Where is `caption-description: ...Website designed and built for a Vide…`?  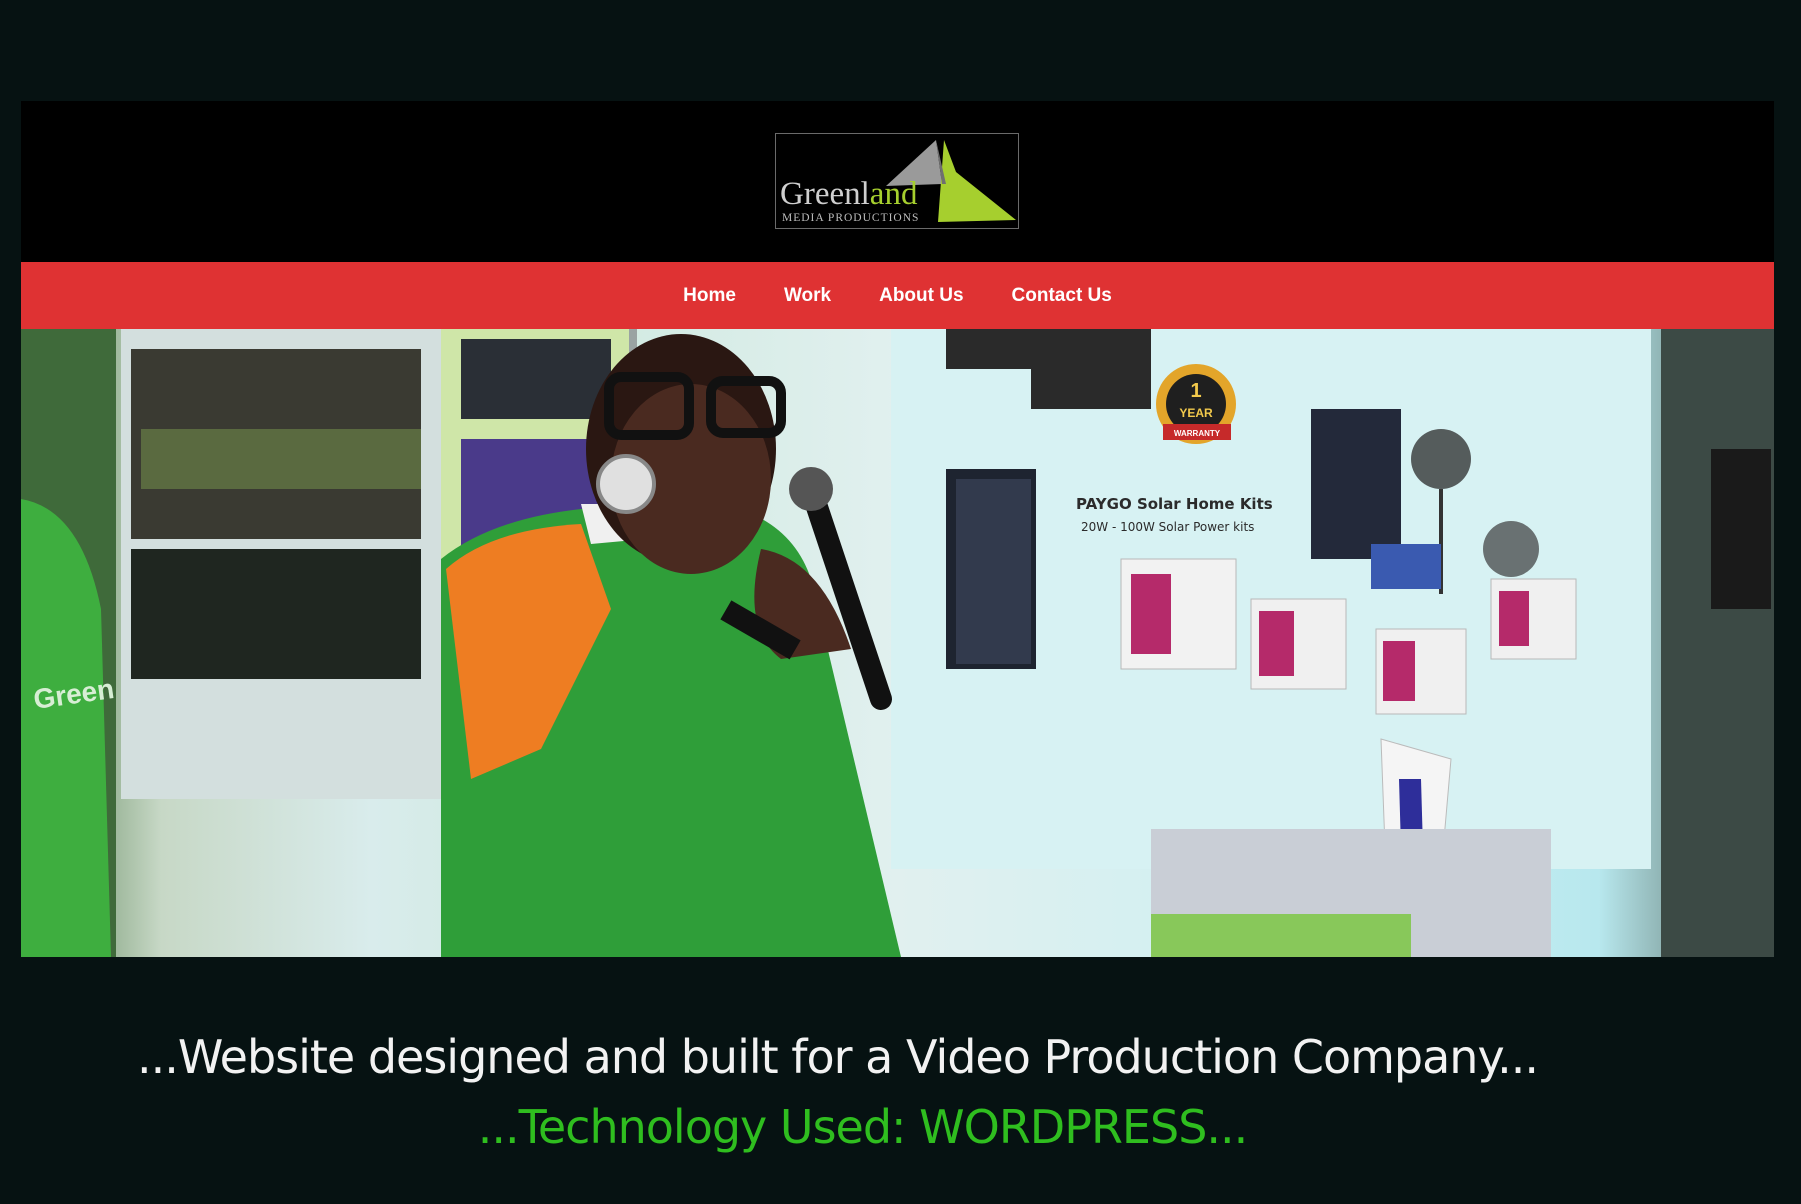 caption-description: ...Website designed and built for a Vide… is located at coordinates (837, 1057).